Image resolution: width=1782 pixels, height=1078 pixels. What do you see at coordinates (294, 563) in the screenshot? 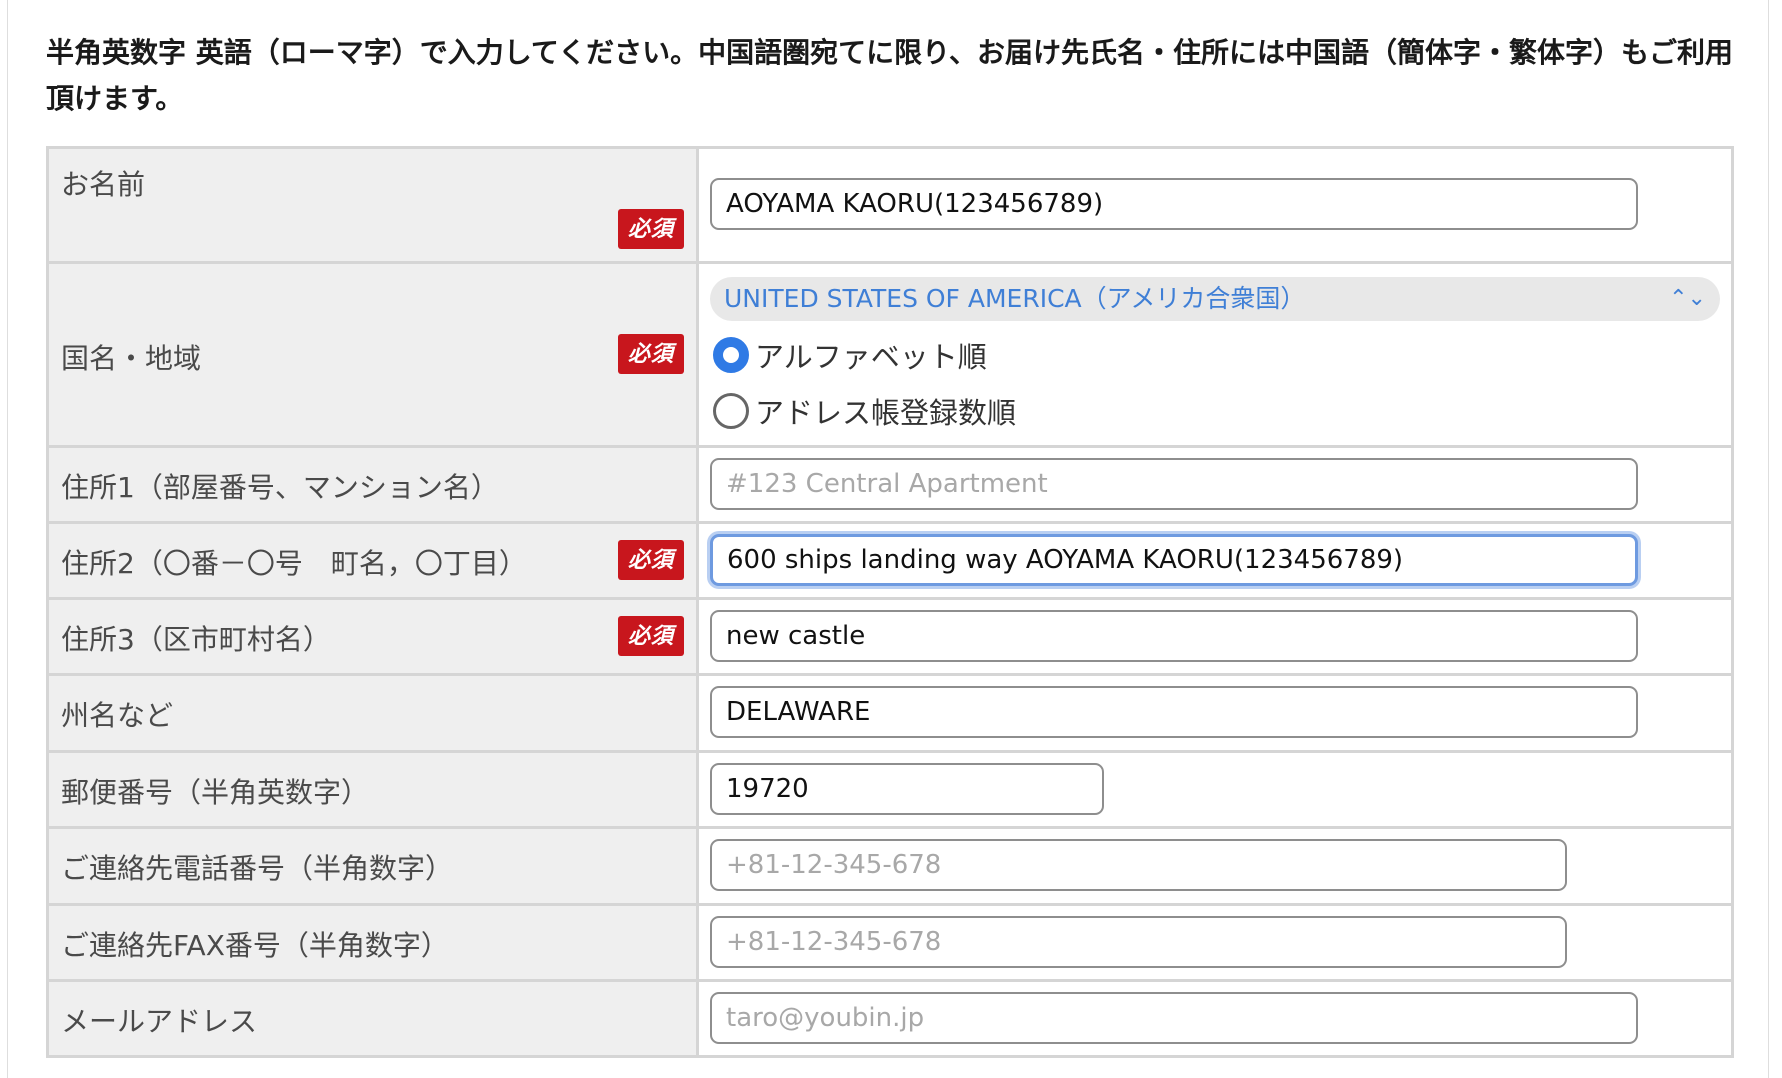
I see `address2-label: 住所2（〇番－〇号 町名，〇丁目）` at bounding box center [294, 563].